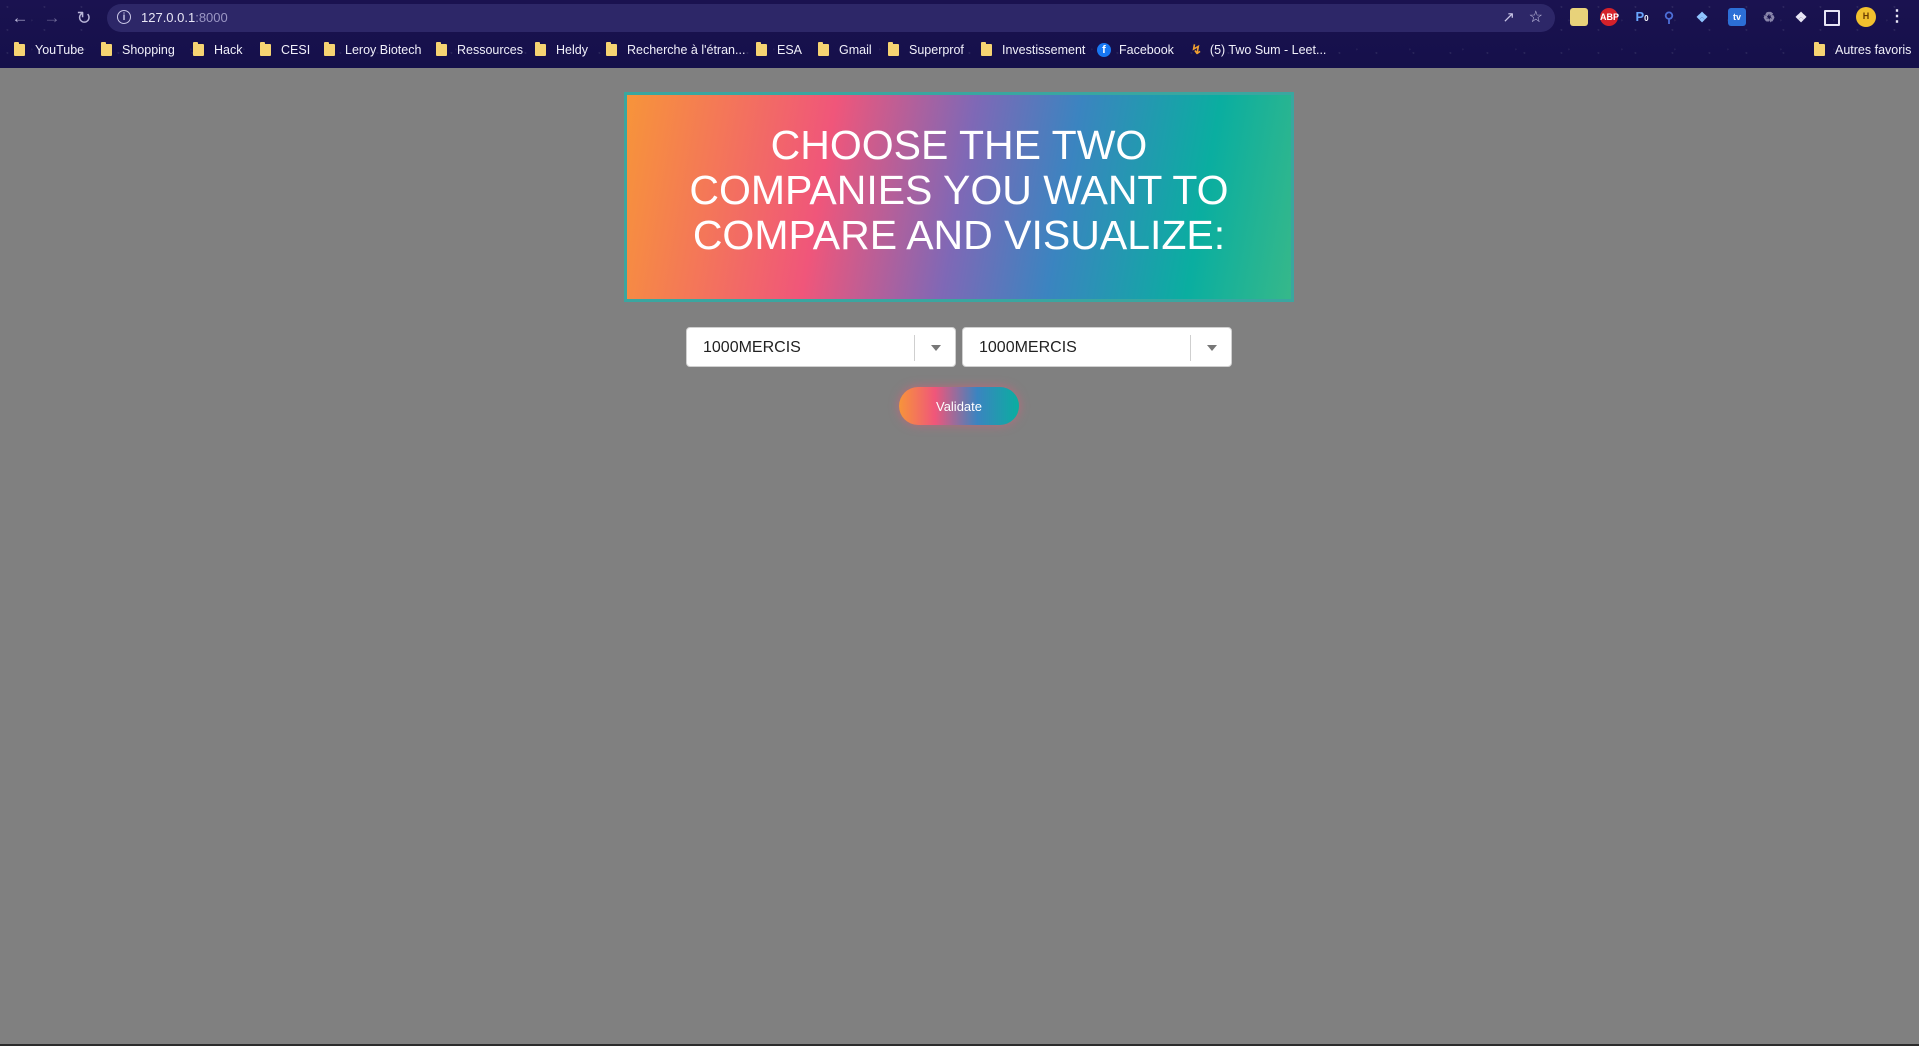  Describe the element at coordinates (1769, 17) in the screenshot. I see `extension-recycle-icon: ♻` at that location.